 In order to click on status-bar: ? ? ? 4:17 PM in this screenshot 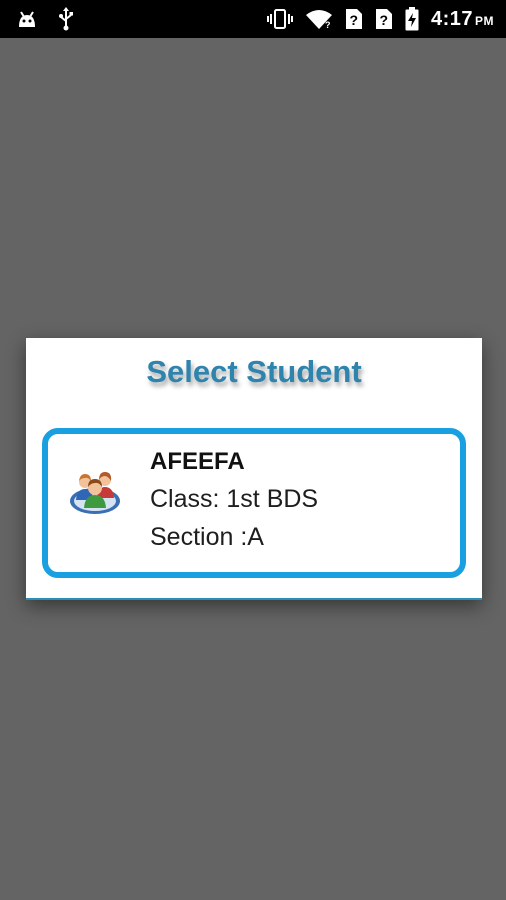, I will do `click(253, 19)`.